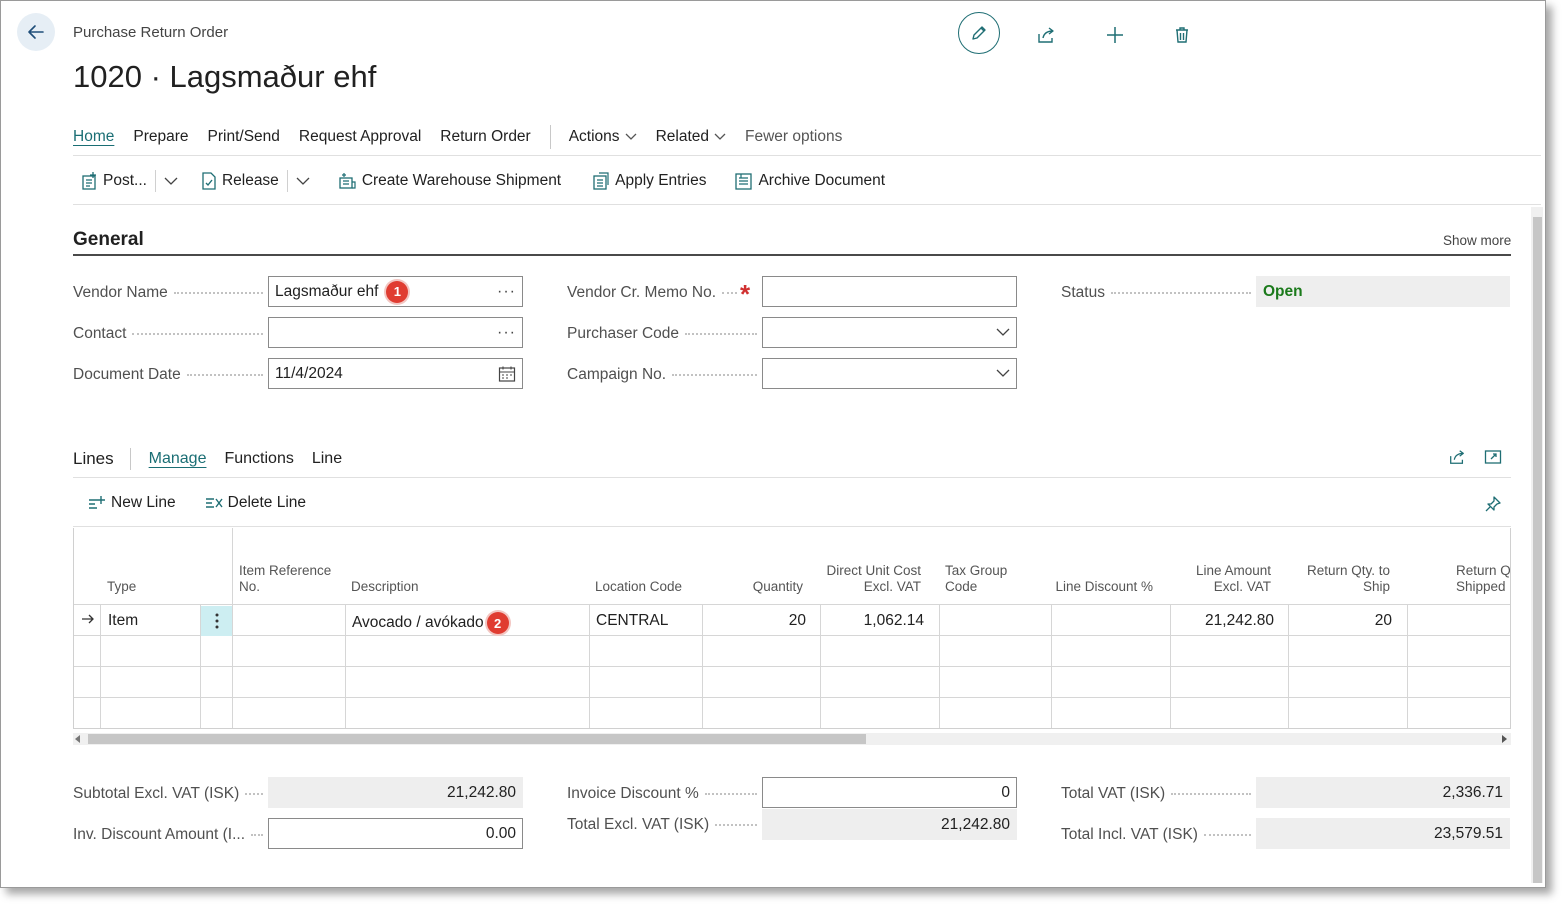 The height and width of the screenshot is (904, 1562). I want to click on vendor-cr-memo-field, so click(889, 291).